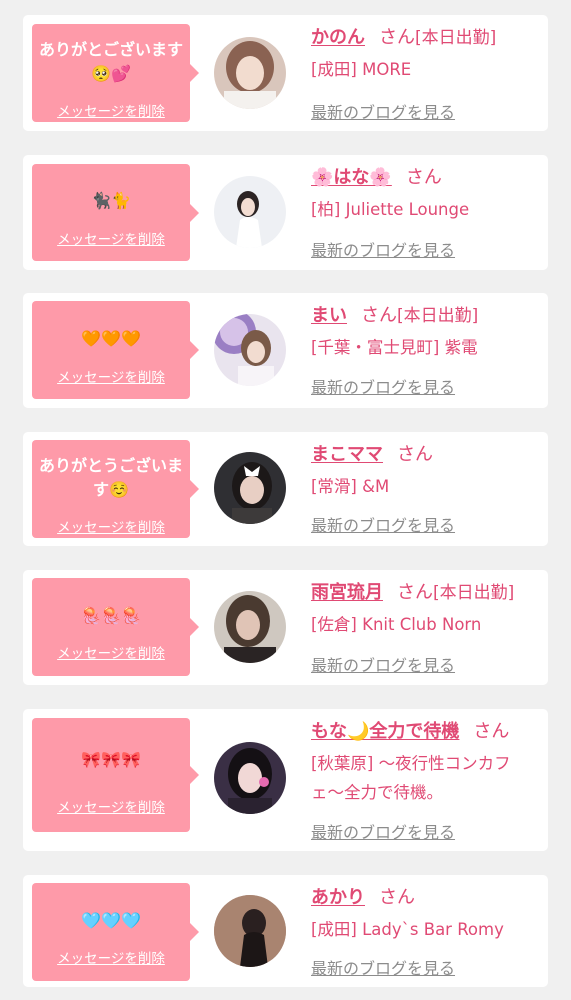 Image resolution: width=571 pixels, height=1000 pixels. I want to click on message-bubble: ありがとございます🥺💕 メッセージを削除, so click(115, 73).